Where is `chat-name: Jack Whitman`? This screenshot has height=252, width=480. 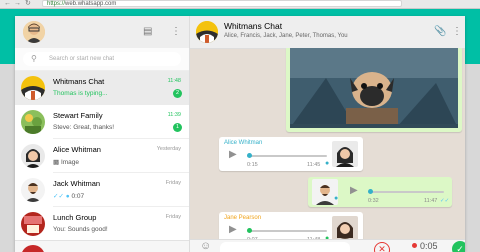
chat-name: Jack Whitman is located at coordinates (77, 183).